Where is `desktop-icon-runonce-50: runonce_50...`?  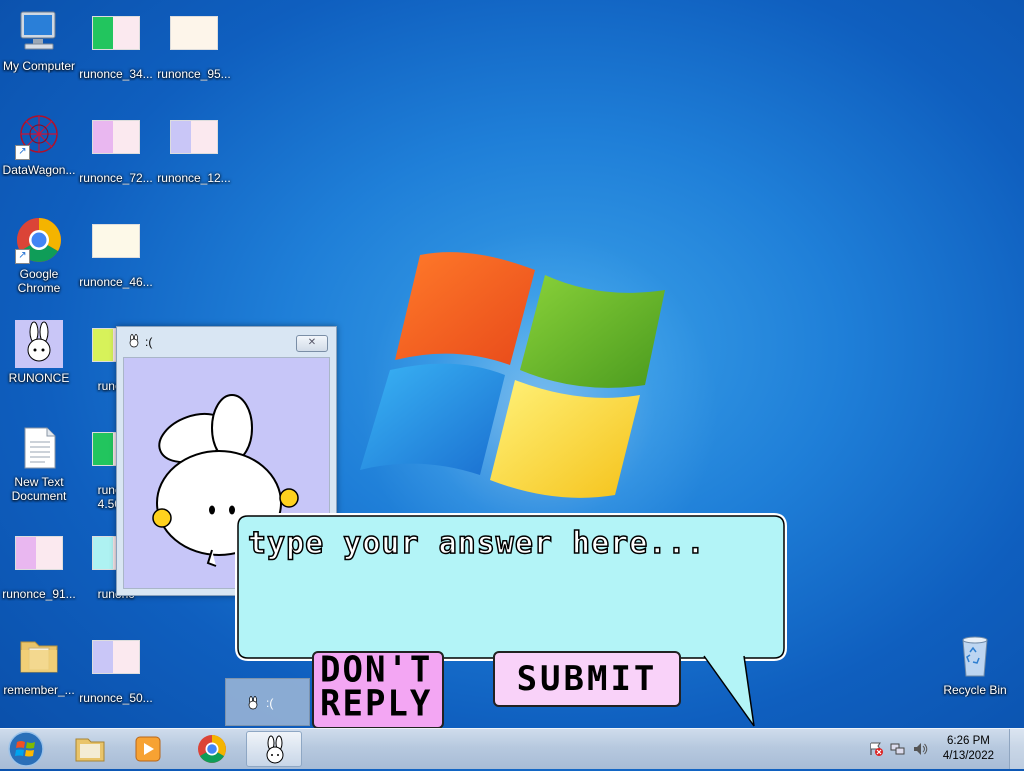
desktop-icon-runonce-50: runonce_50... is located at coordinates (116, 668).